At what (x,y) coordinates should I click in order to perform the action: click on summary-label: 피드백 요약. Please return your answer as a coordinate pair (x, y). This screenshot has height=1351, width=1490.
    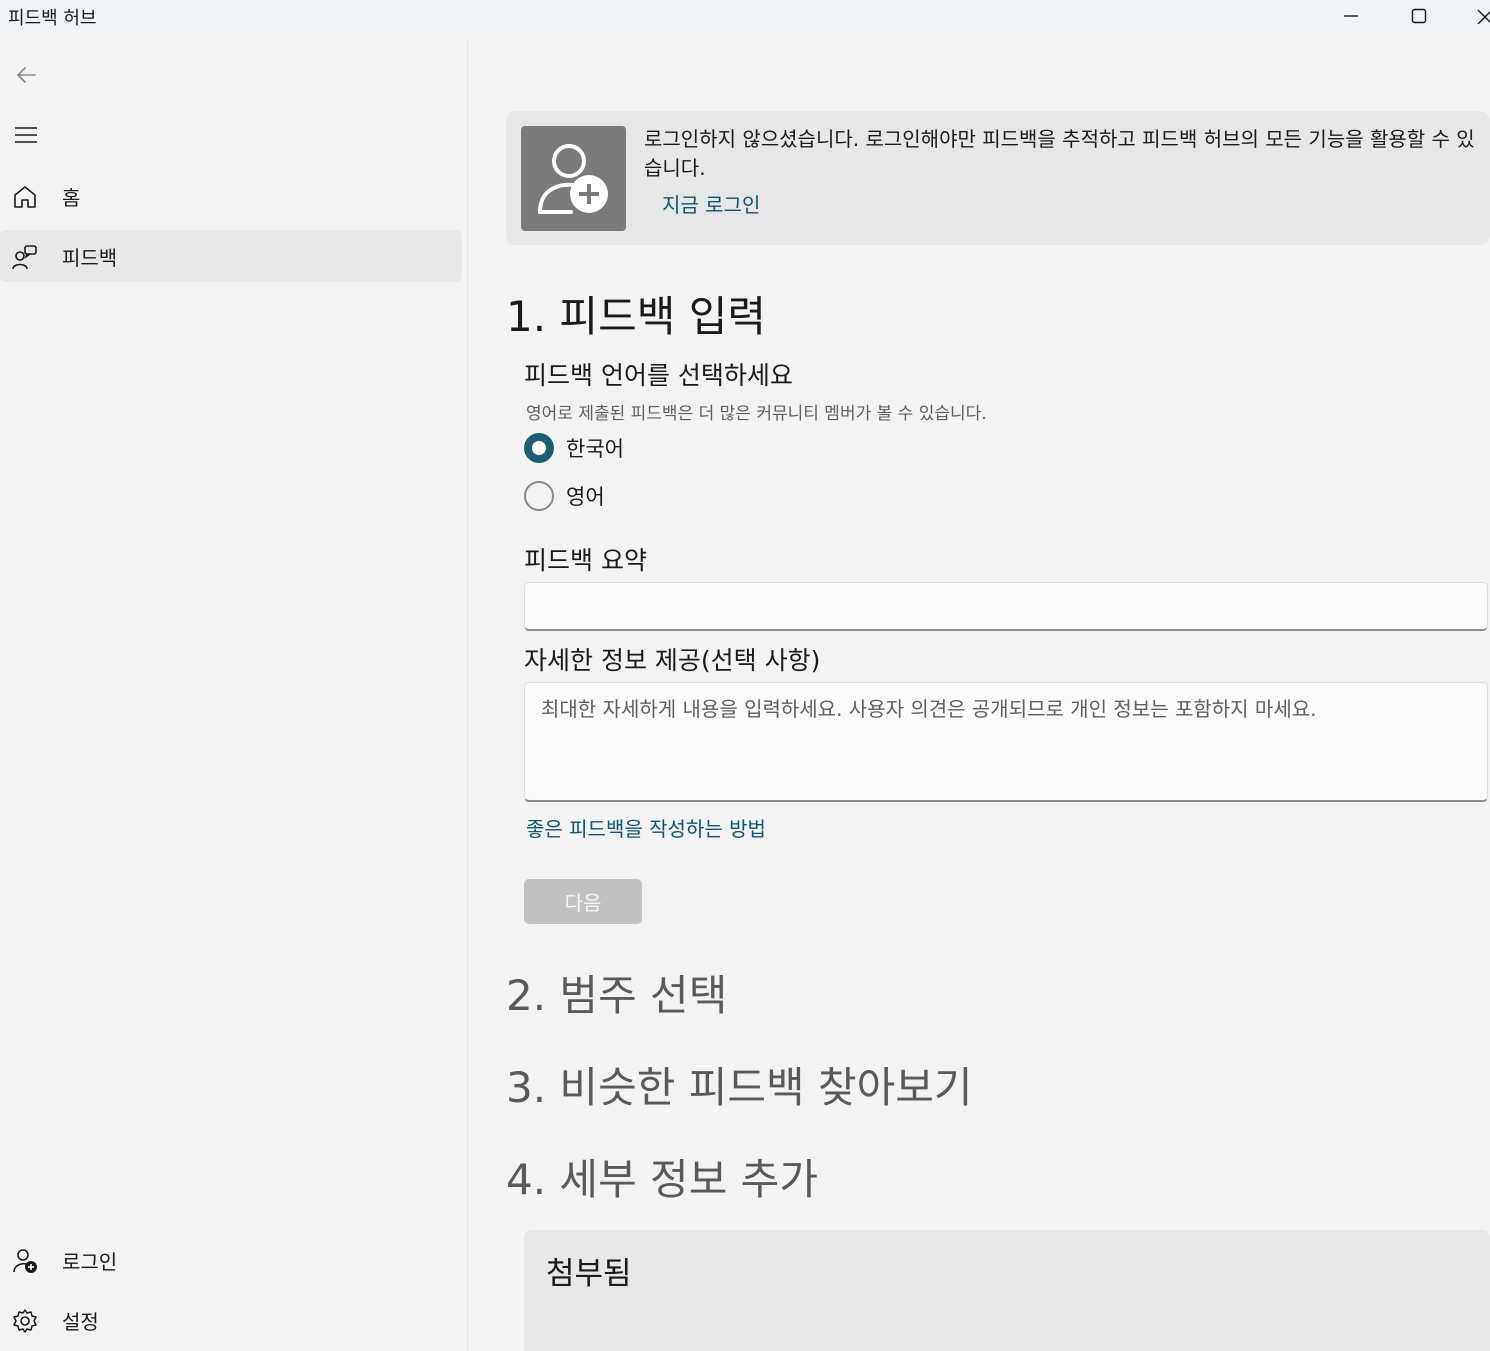
    Looking at the image, I should click on (585, 560).